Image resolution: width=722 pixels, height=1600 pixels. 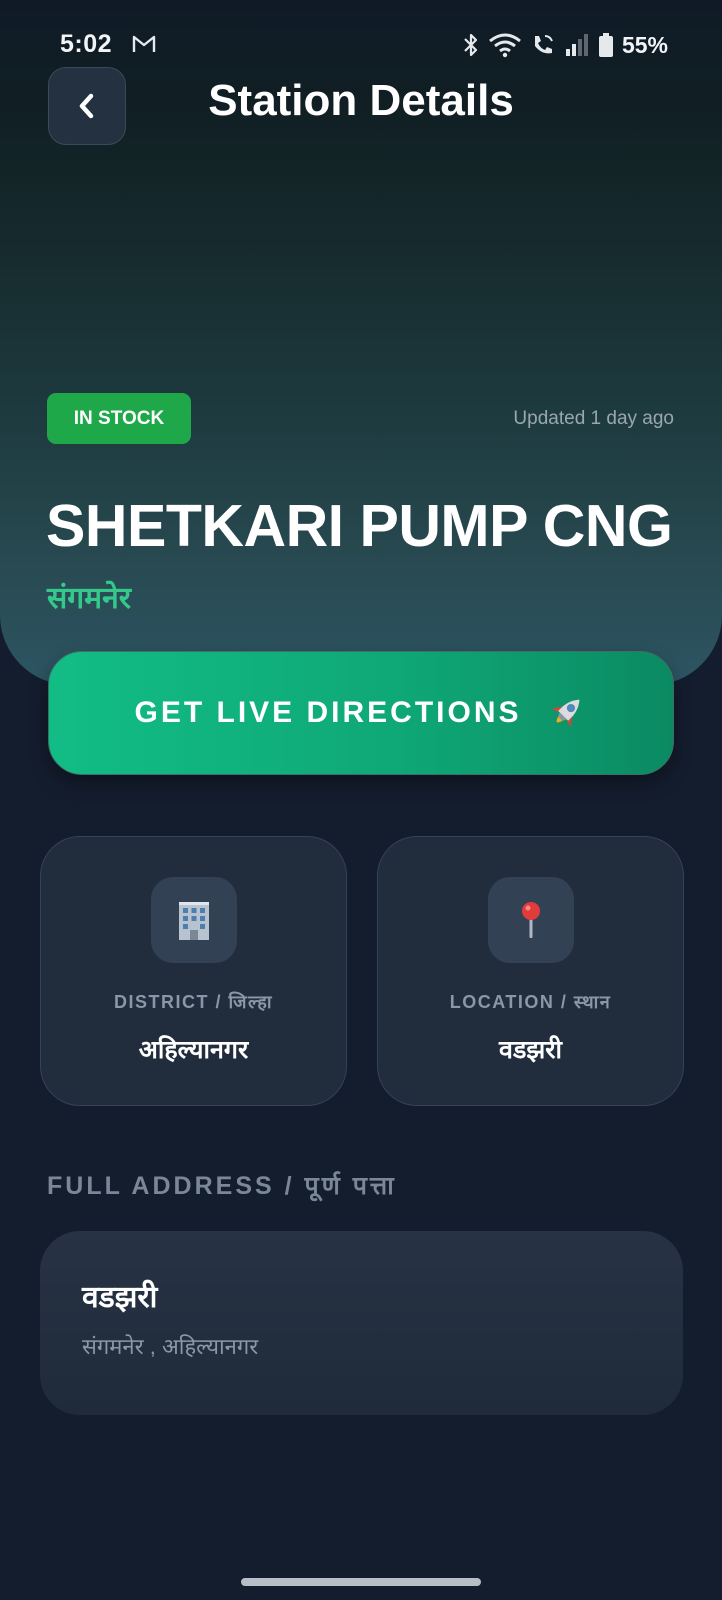 What do you see at coordinates (361, 100) in the screenshot?
I see `page-title: Station Details` at bounding box center [361, 100].